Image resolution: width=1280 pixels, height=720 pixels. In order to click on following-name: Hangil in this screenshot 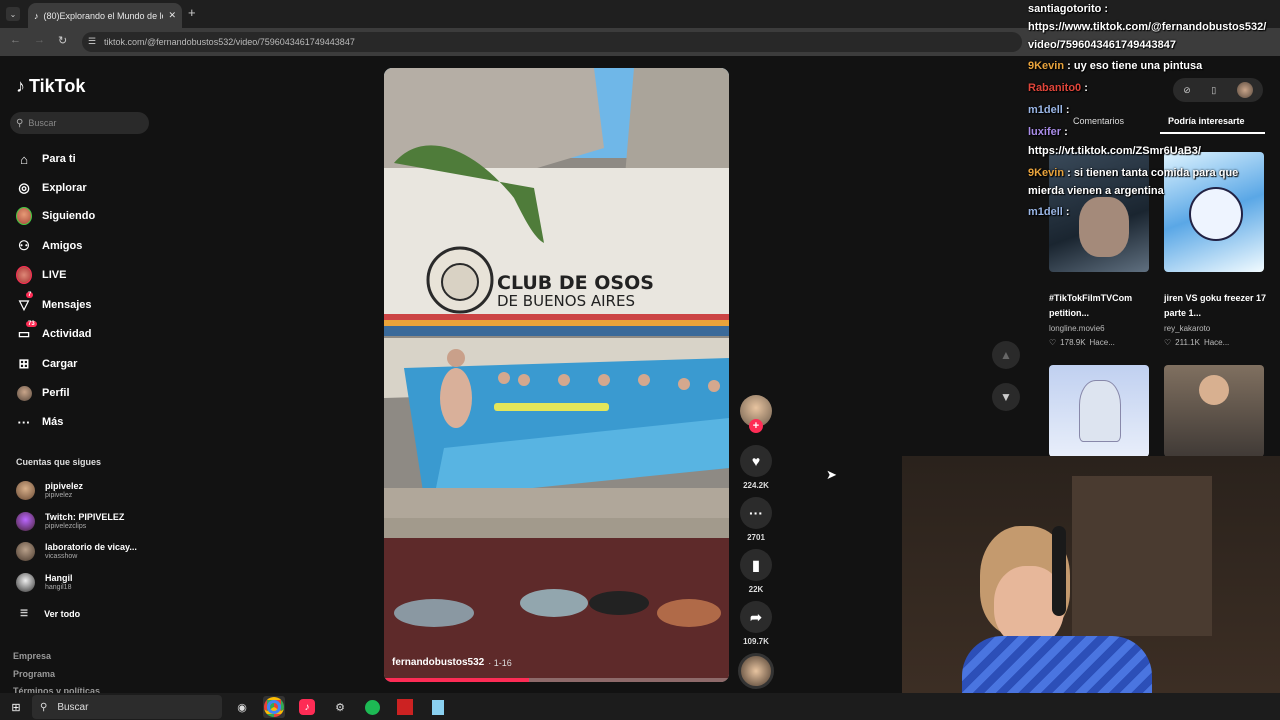, I will do `click(59, 578)`.